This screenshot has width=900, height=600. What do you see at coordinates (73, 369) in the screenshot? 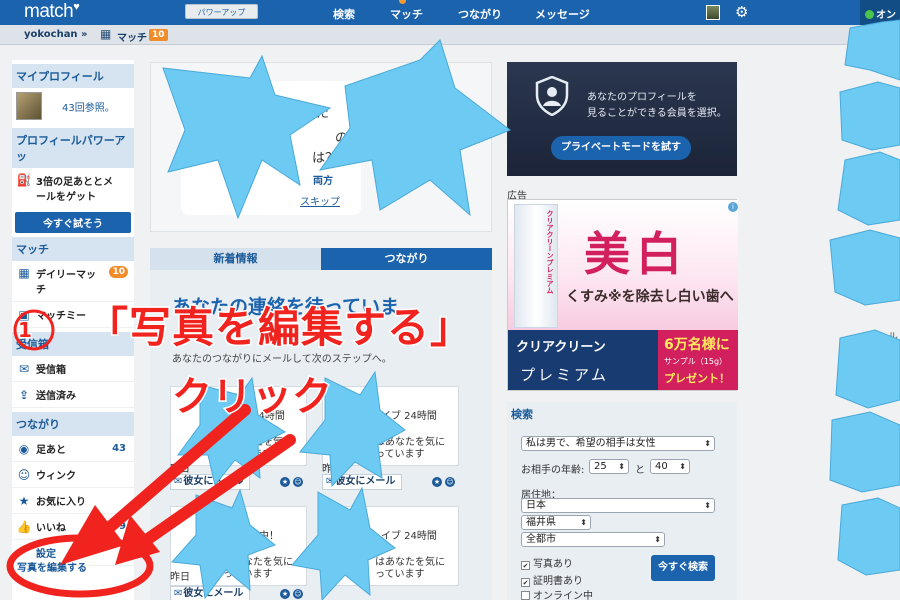
I see `sidebar-item-inbox: ✉ 受信箱` at bounding box center [73, 369].